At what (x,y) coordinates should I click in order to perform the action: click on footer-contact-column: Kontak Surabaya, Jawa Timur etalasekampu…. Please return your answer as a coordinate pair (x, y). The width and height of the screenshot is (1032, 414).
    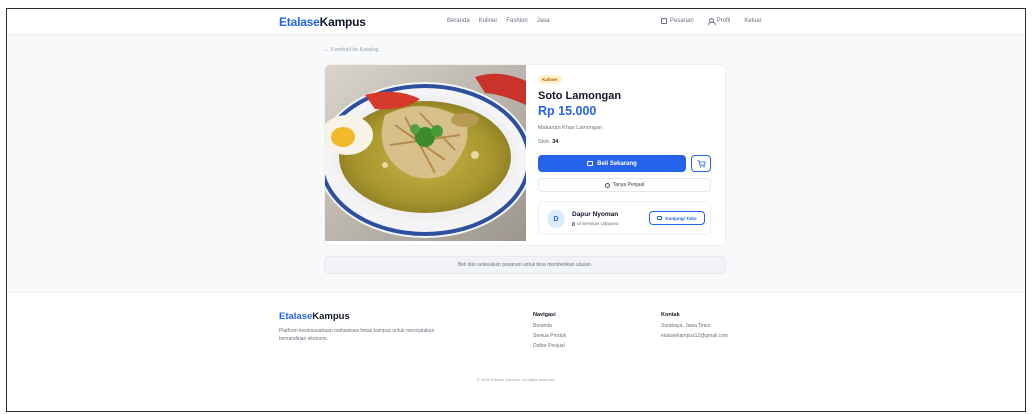
    Looking at the image, I should click on (694, 327).